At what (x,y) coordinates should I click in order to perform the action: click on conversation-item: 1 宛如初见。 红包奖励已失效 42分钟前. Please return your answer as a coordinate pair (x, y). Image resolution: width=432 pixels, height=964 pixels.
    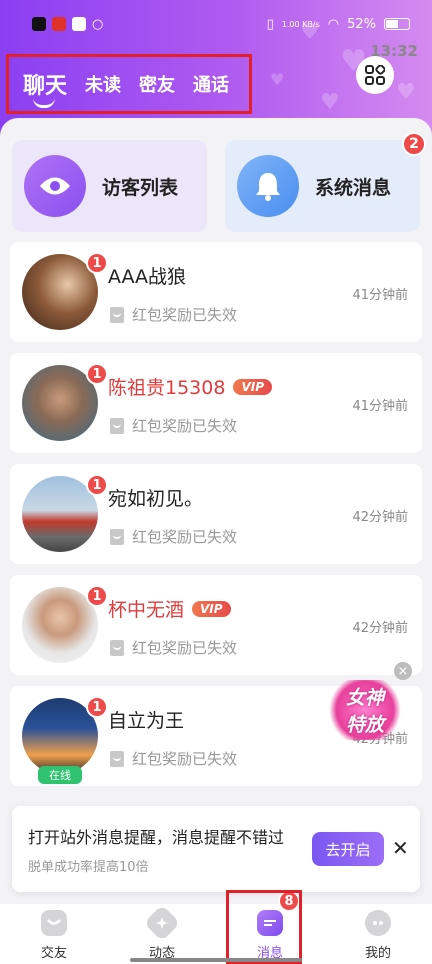
    Looking at the image, I should click on (216, 514).